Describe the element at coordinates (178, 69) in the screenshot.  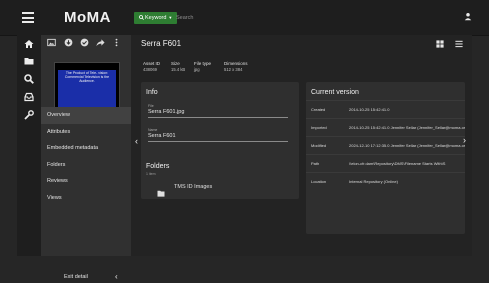
I see `meta-value-size: 15.4 kB` at that location.